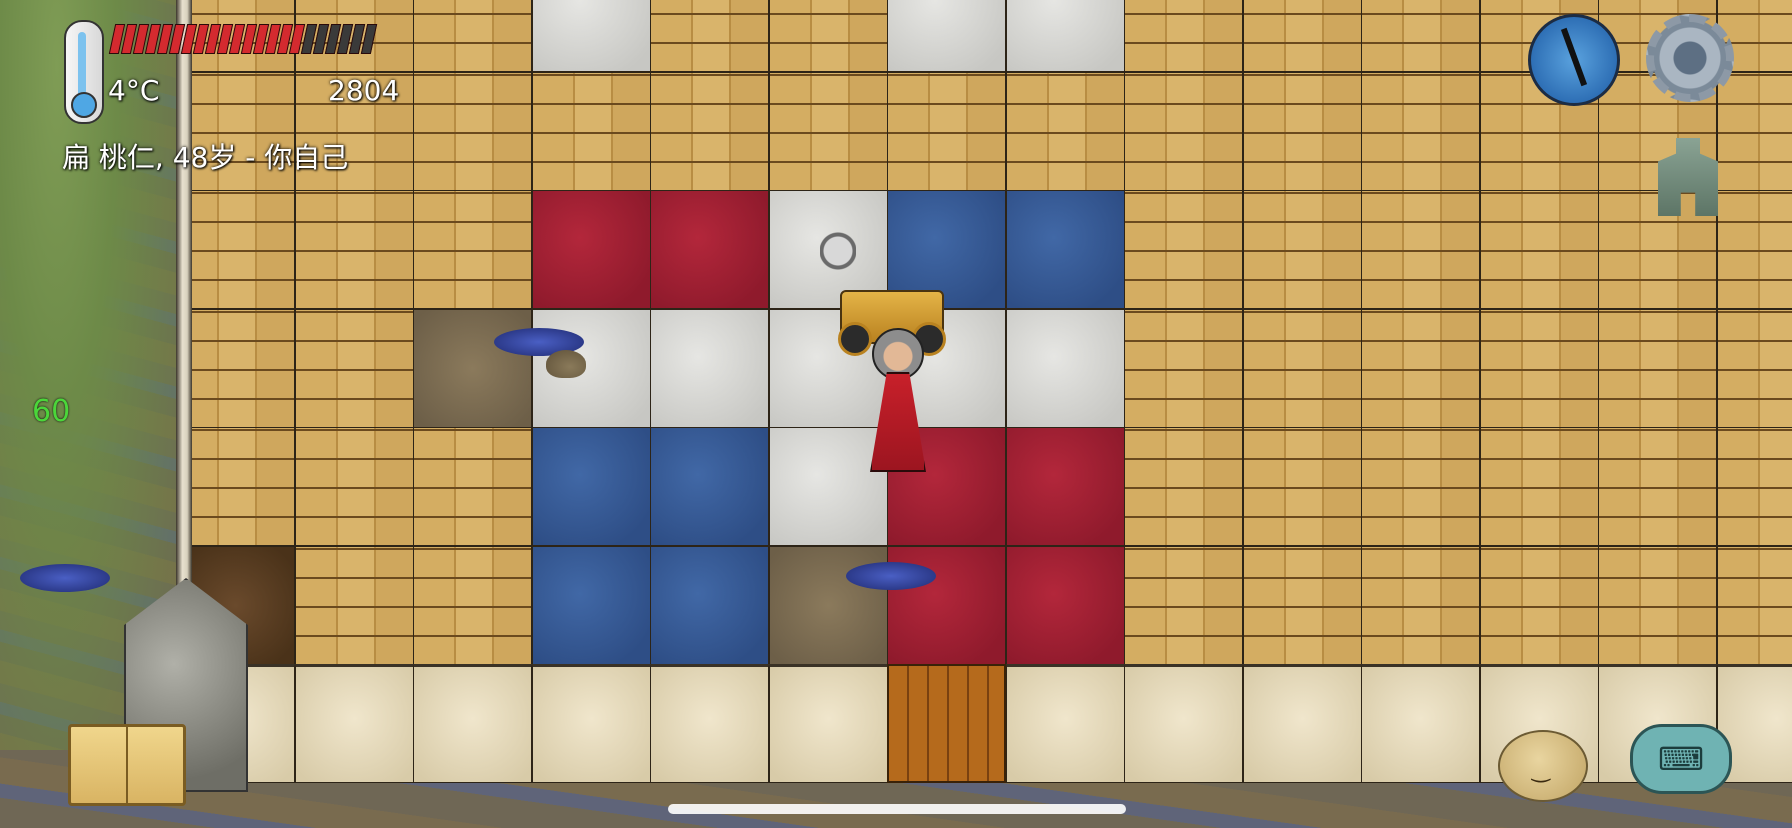  I want to click on machine-part, so click(838, 260).